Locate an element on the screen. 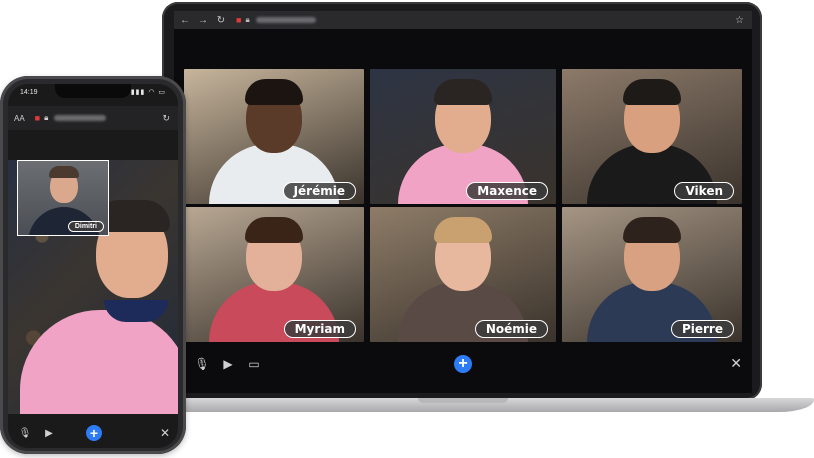  phone-notch is located at coordinates (93, 91).